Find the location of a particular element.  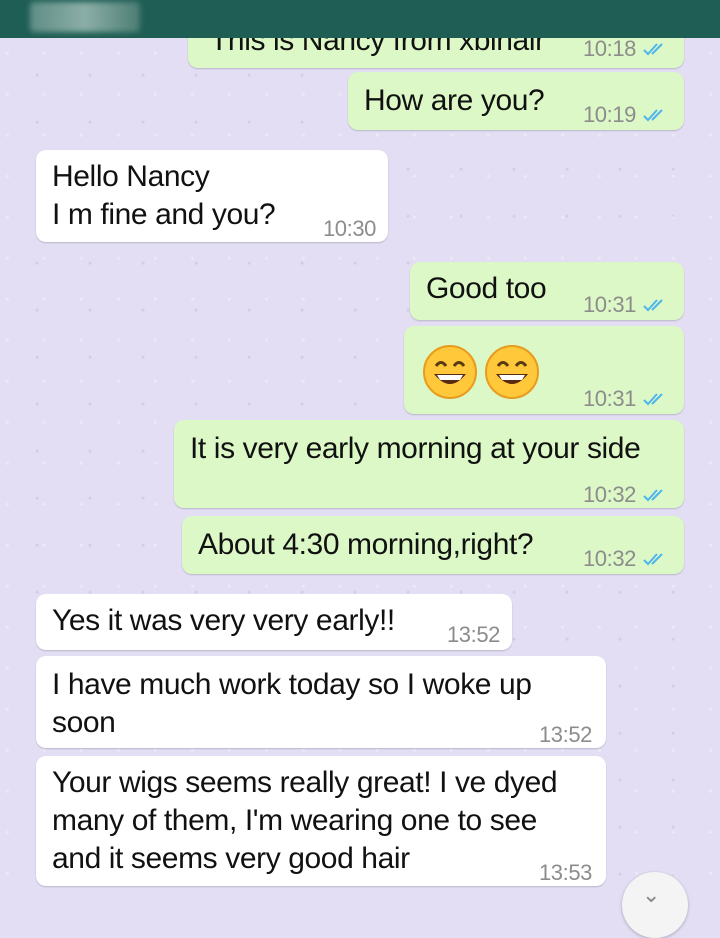

chat-header-overlay is located at coordinates (360, 19).